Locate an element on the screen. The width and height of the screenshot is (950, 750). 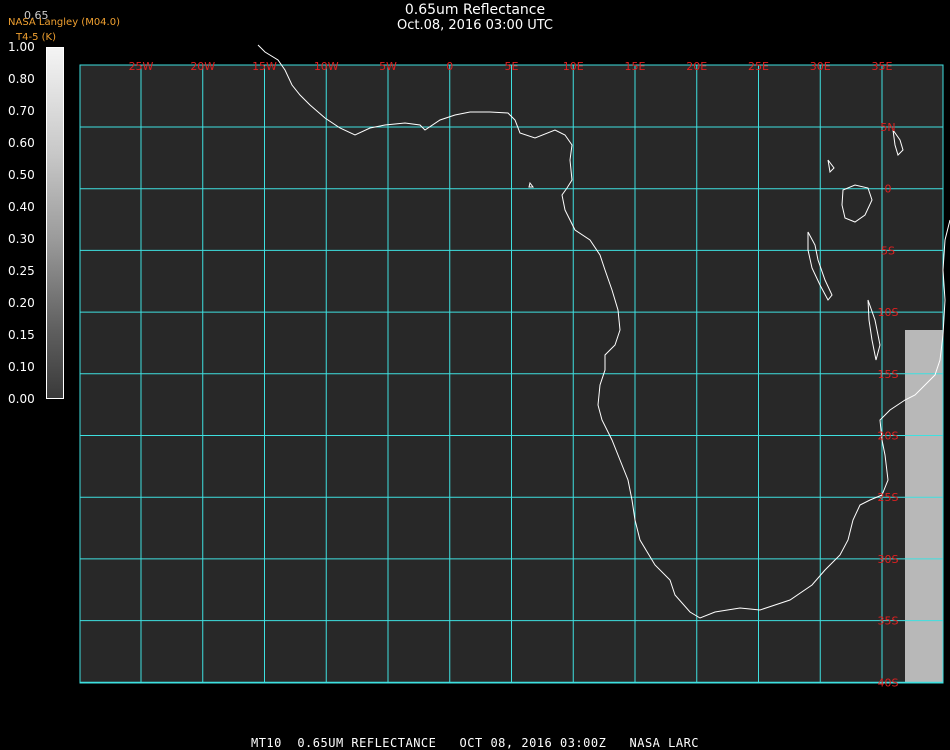
latitude-label: 25S is located at coordinates (888, 497).